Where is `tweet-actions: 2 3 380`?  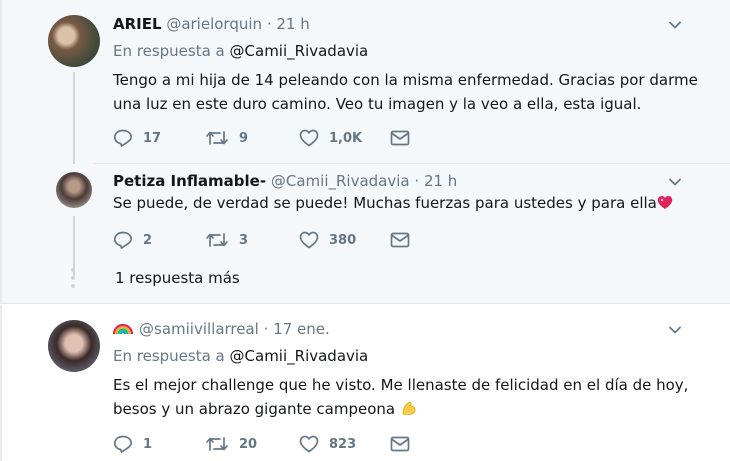 tweet-actions: 2 3 380 is located at coordinates (263, 240).